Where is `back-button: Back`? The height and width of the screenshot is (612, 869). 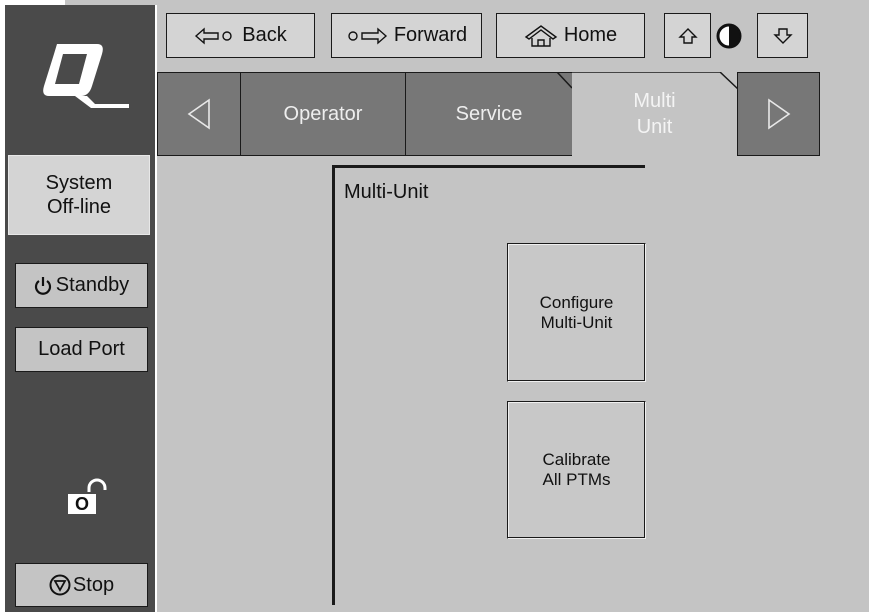 back-button: Back is located at coordinates (240, 35).